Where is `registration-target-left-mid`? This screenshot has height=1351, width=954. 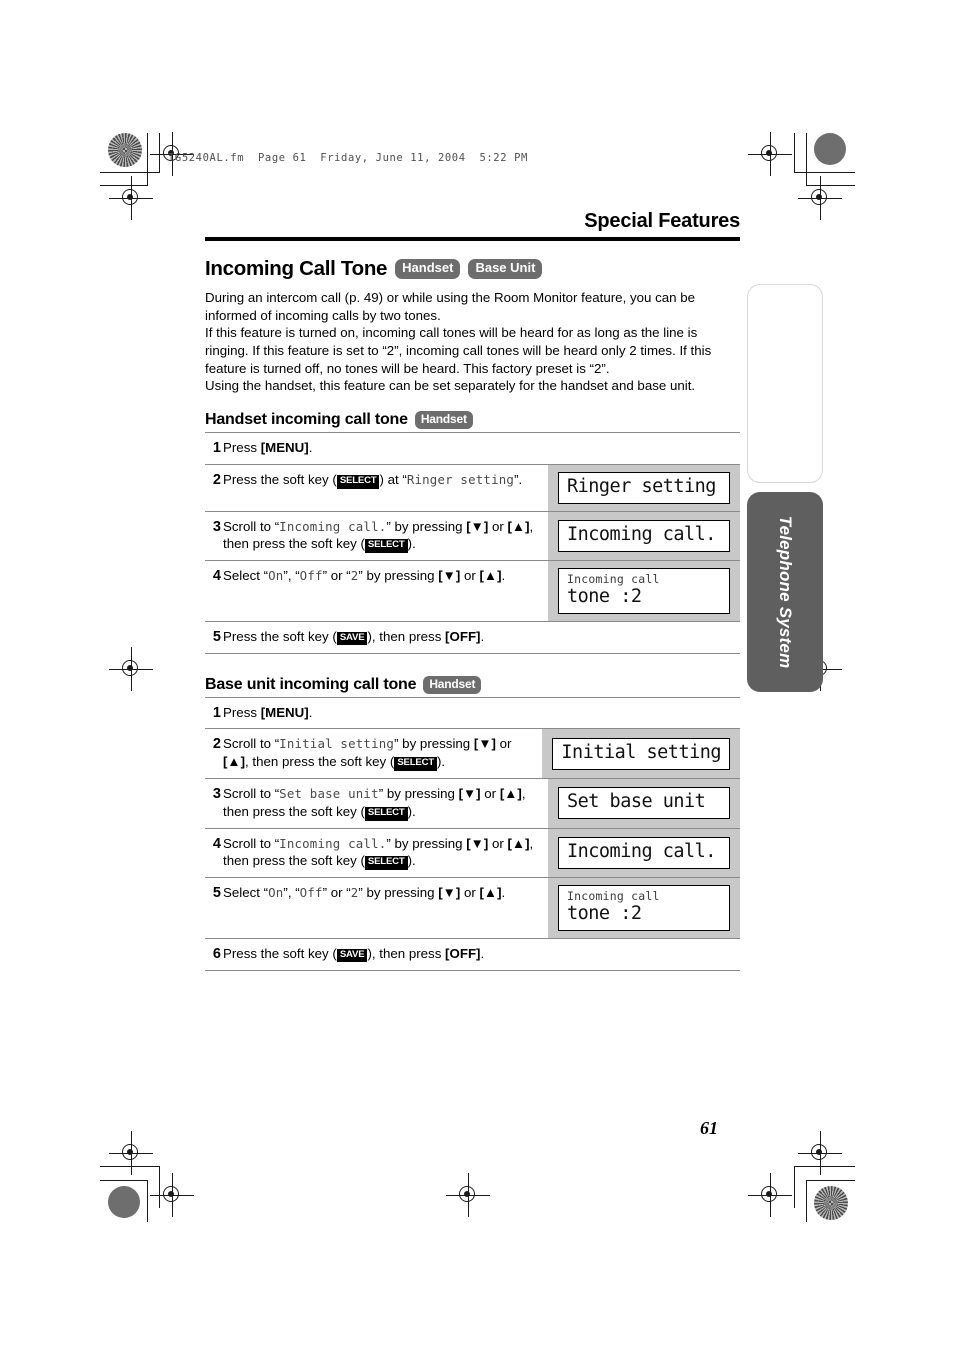
registration-target-left-mid is located at coordinates (131, 669).